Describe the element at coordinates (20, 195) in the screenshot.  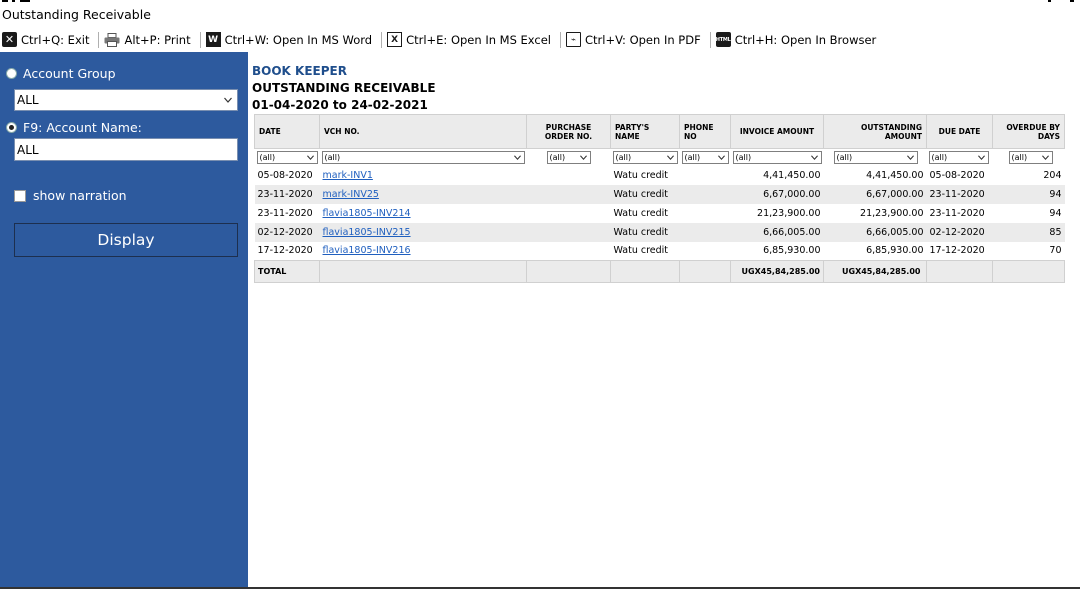
I see `checkbox-icon` at that location.